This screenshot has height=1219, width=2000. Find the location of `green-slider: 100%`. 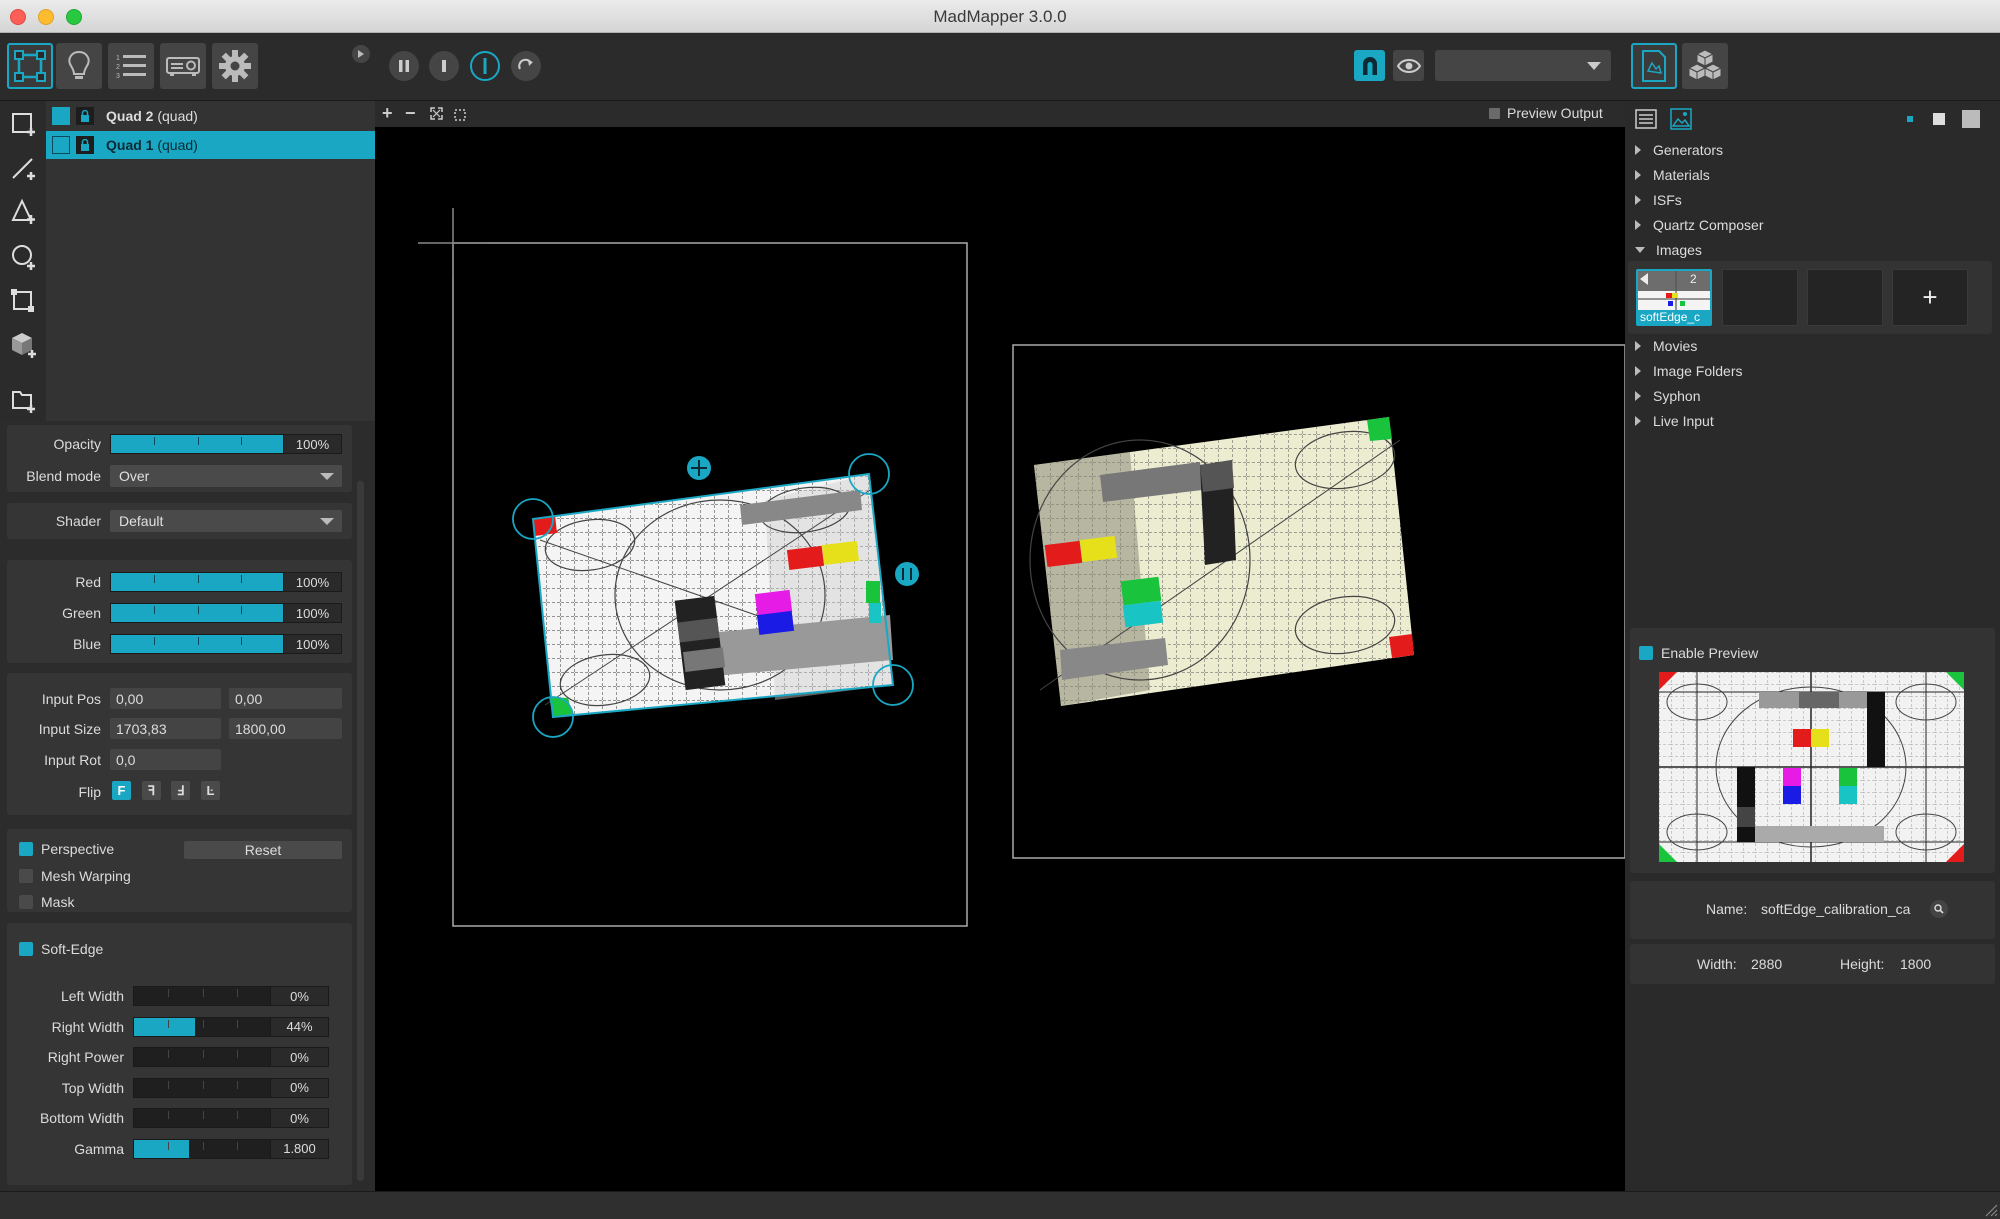

green-slider: 100% is located at coordinates (226, 613).